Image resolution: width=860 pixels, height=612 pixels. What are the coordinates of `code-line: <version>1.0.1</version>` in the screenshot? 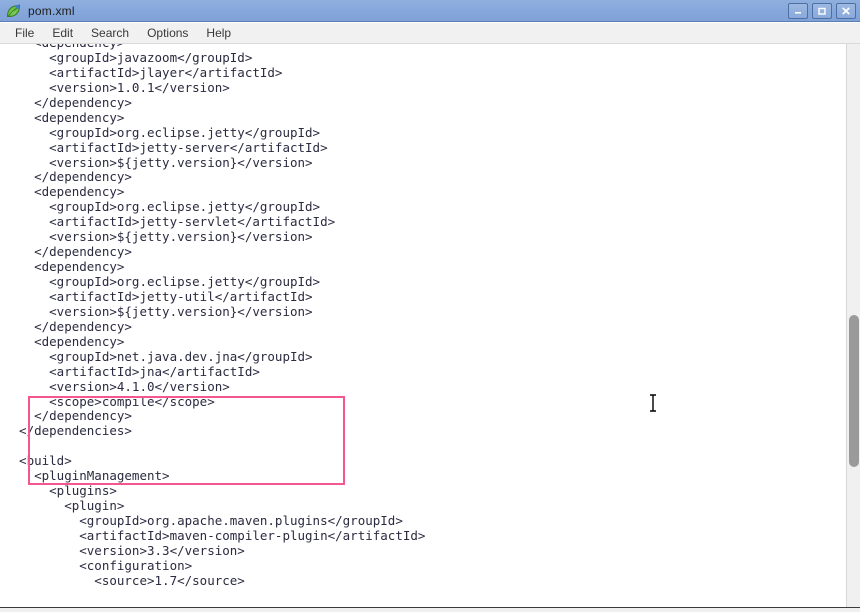 It's located at (117, 87).